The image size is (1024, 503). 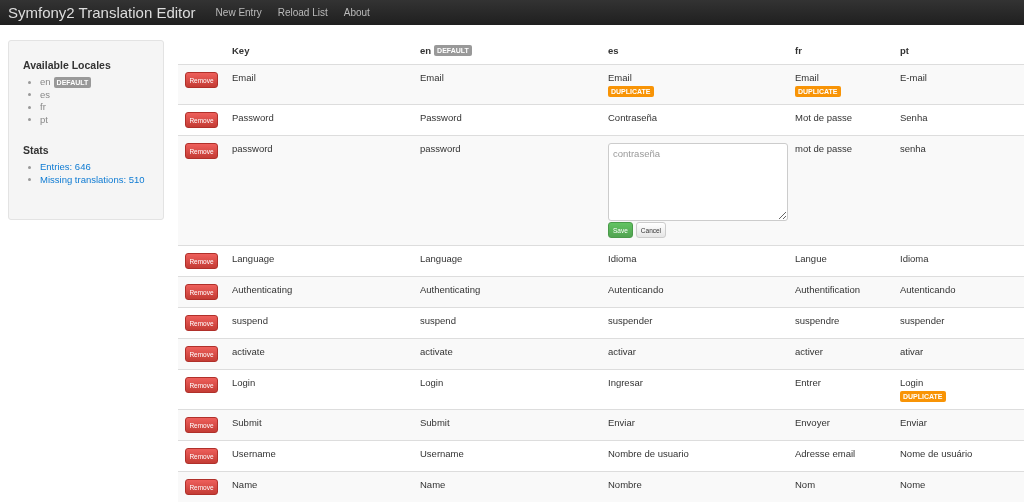 I want to click on column-header: es, so click(x=613, y=50).